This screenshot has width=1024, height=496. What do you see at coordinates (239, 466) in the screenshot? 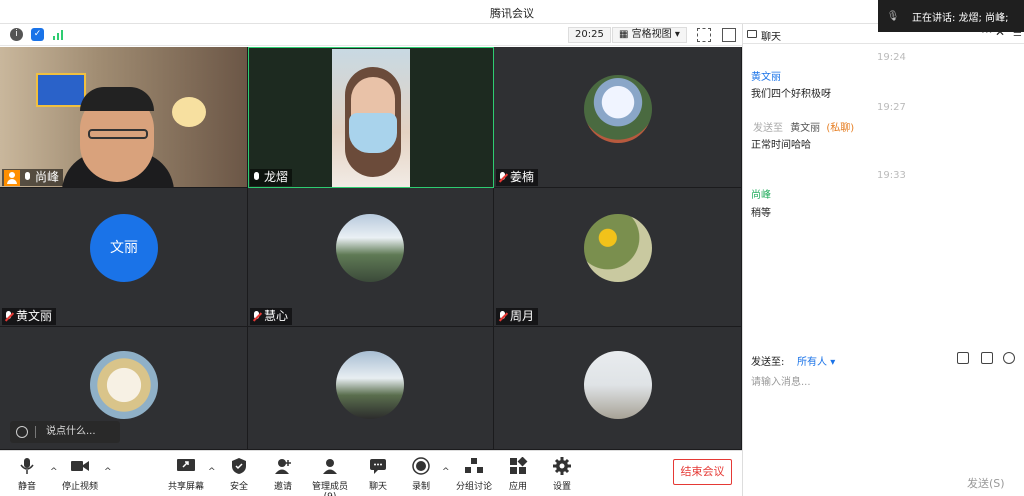
I see `shield-icon` at bounding box center [239, 466].